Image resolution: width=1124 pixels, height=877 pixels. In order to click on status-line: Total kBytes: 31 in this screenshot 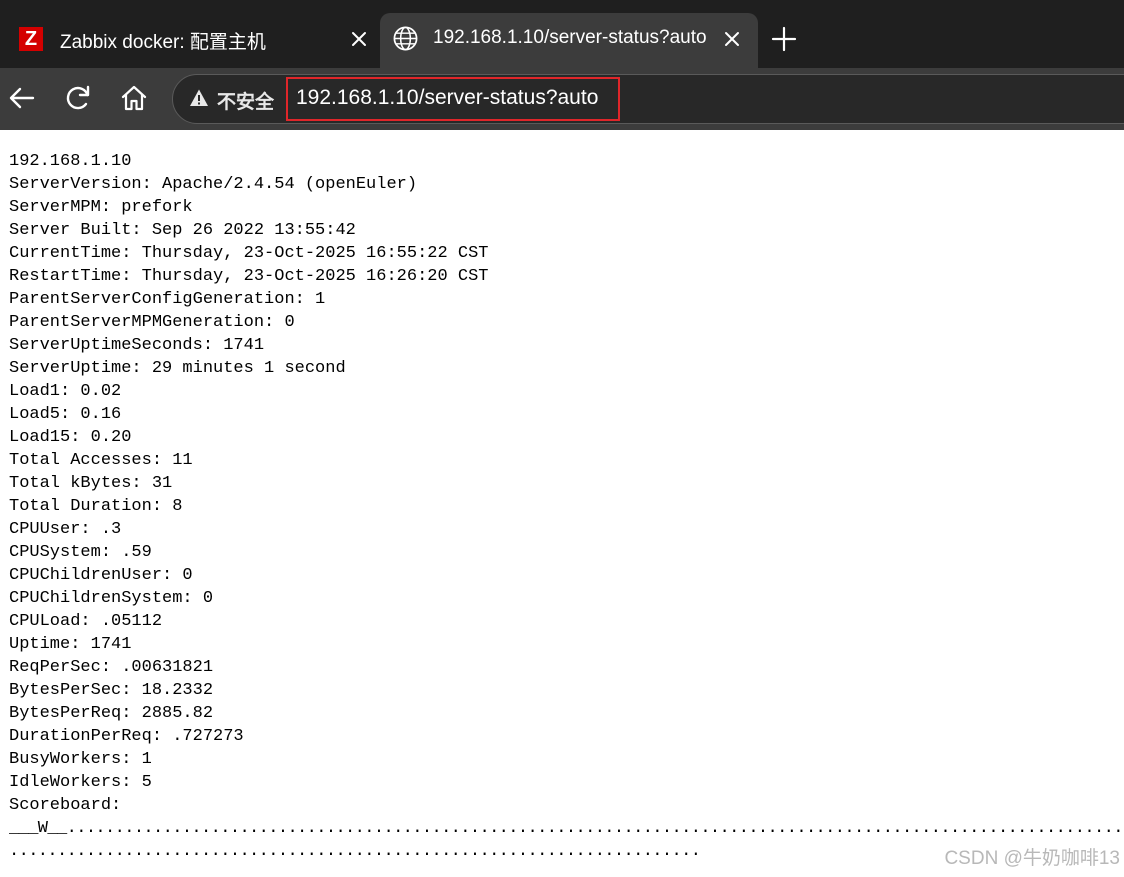, I will do `click(91, 483)`.